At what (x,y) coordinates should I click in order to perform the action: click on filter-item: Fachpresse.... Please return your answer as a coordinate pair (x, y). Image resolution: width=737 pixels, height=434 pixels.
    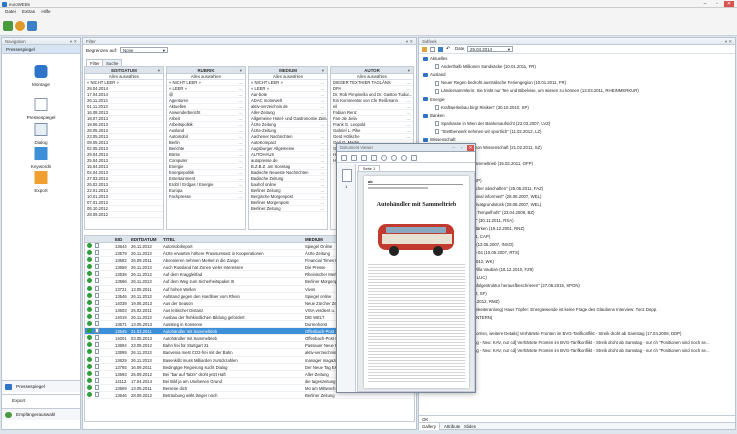
    Looking at the image, I should click on (206, 197).